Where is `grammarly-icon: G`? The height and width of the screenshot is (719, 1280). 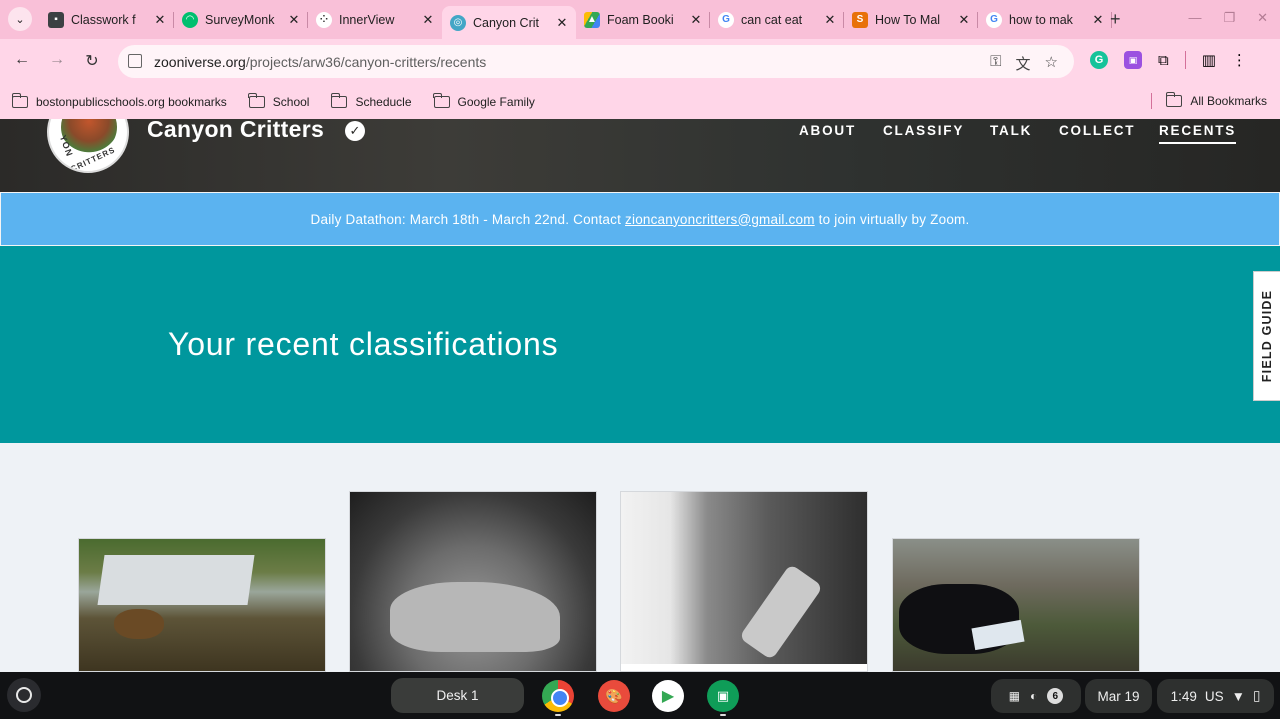 grammarly-icon: G is located at coordinates (1099, 60).